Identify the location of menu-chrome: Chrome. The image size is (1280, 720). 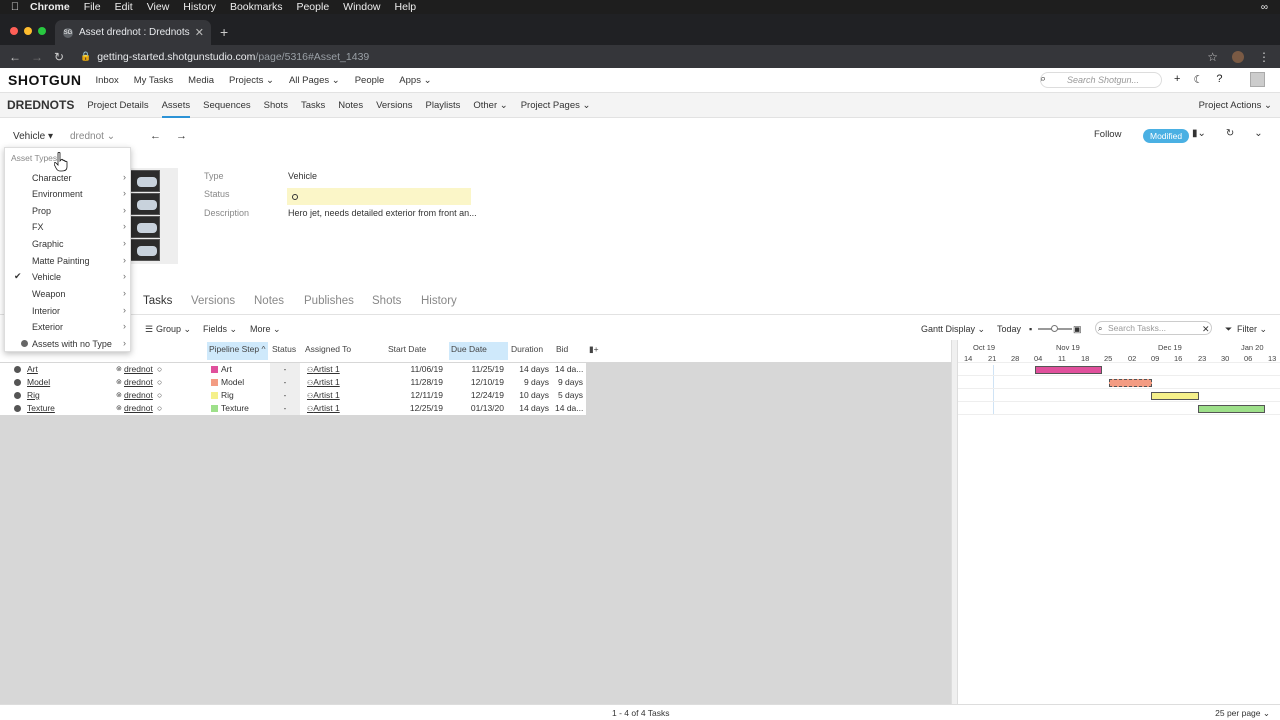
(50, 7).